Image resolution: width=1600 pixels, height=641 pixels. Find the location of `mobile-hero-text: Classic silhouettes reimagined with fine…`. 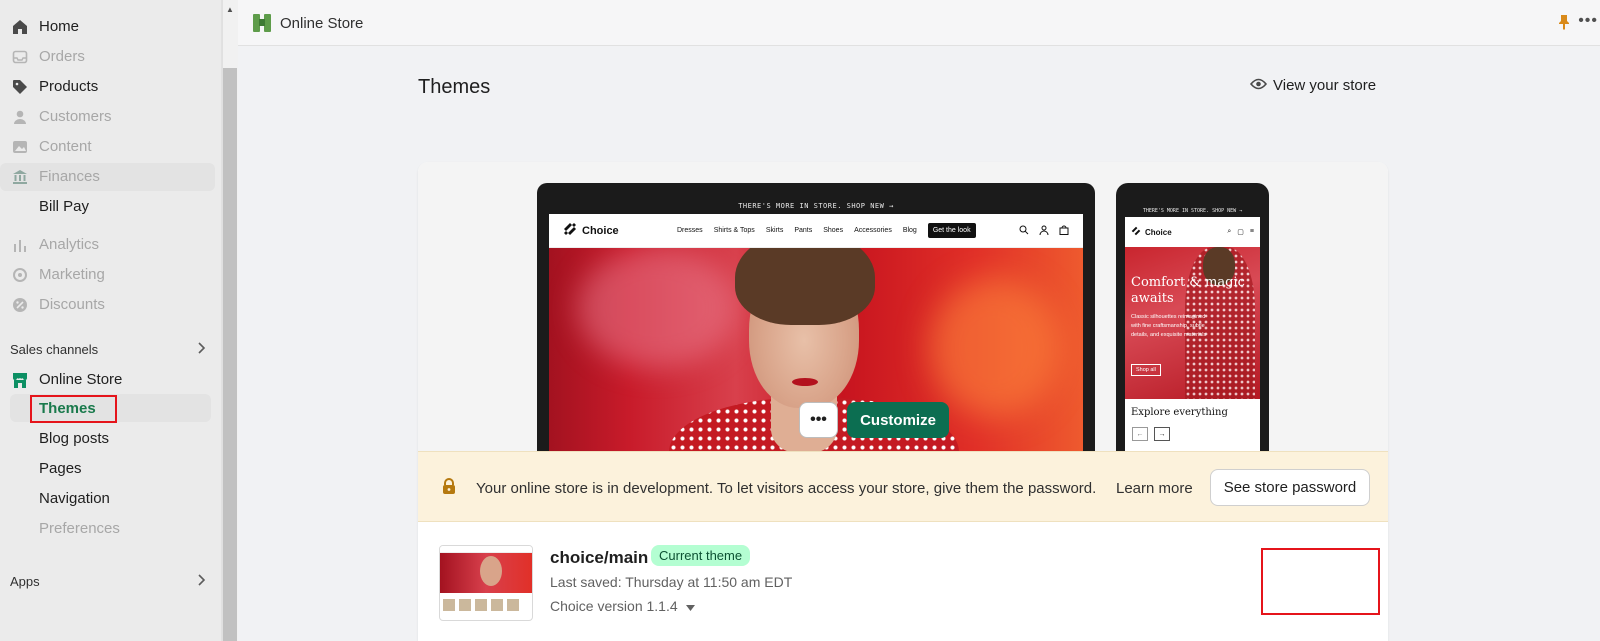

mobile-hero-text: Classic silhouettes reimagined with fine… is located at coordinates (1169, 326).